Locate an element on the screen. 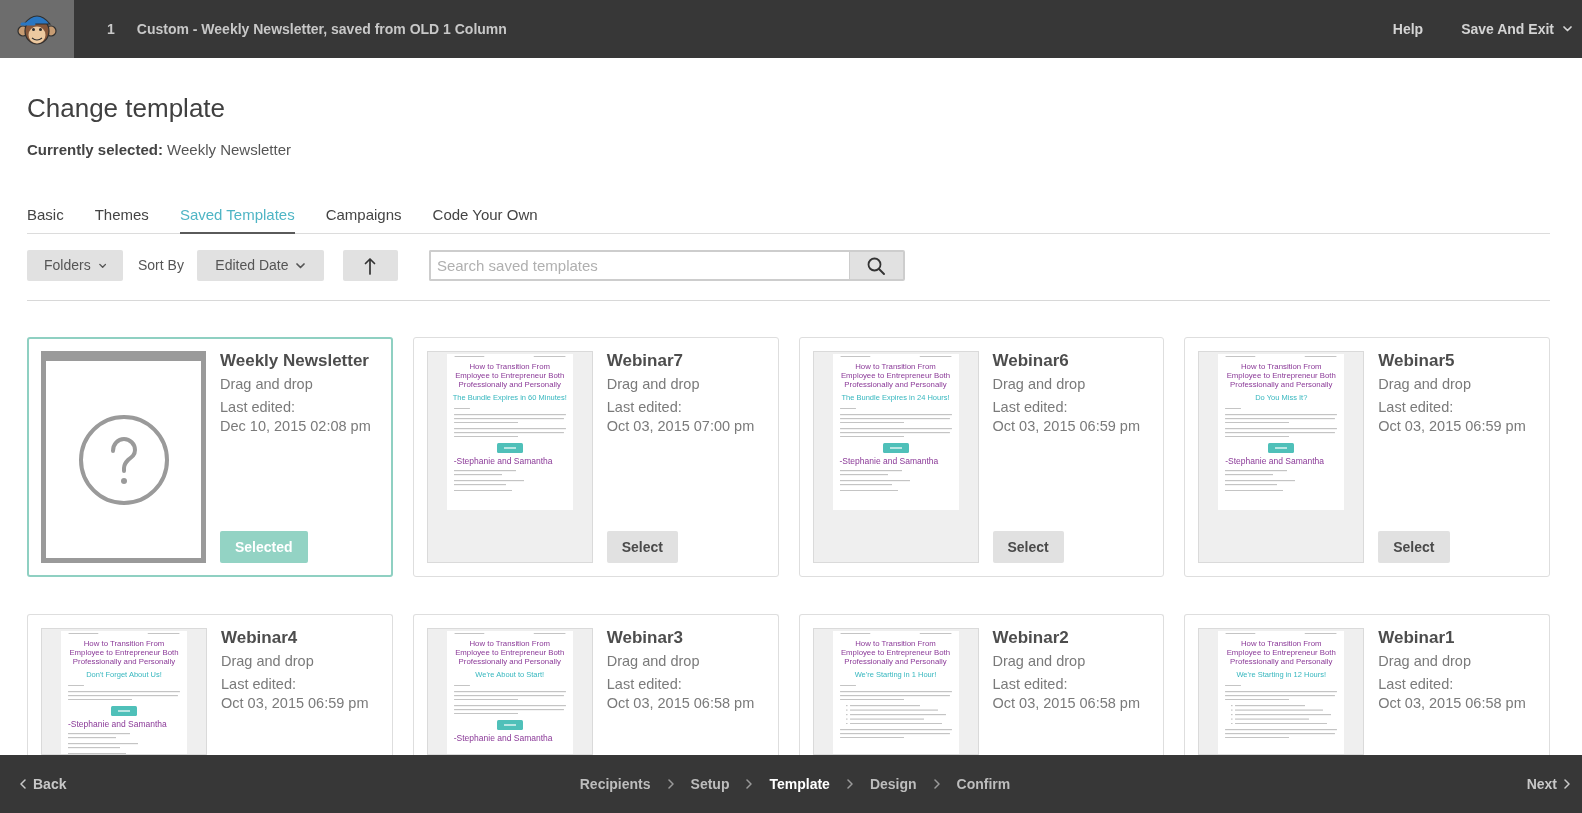 The width and height of the screenshot is (1582, 813). last-edited-date: Dec 10, 2015 02:08 pm is located at coordinates (295, 426).